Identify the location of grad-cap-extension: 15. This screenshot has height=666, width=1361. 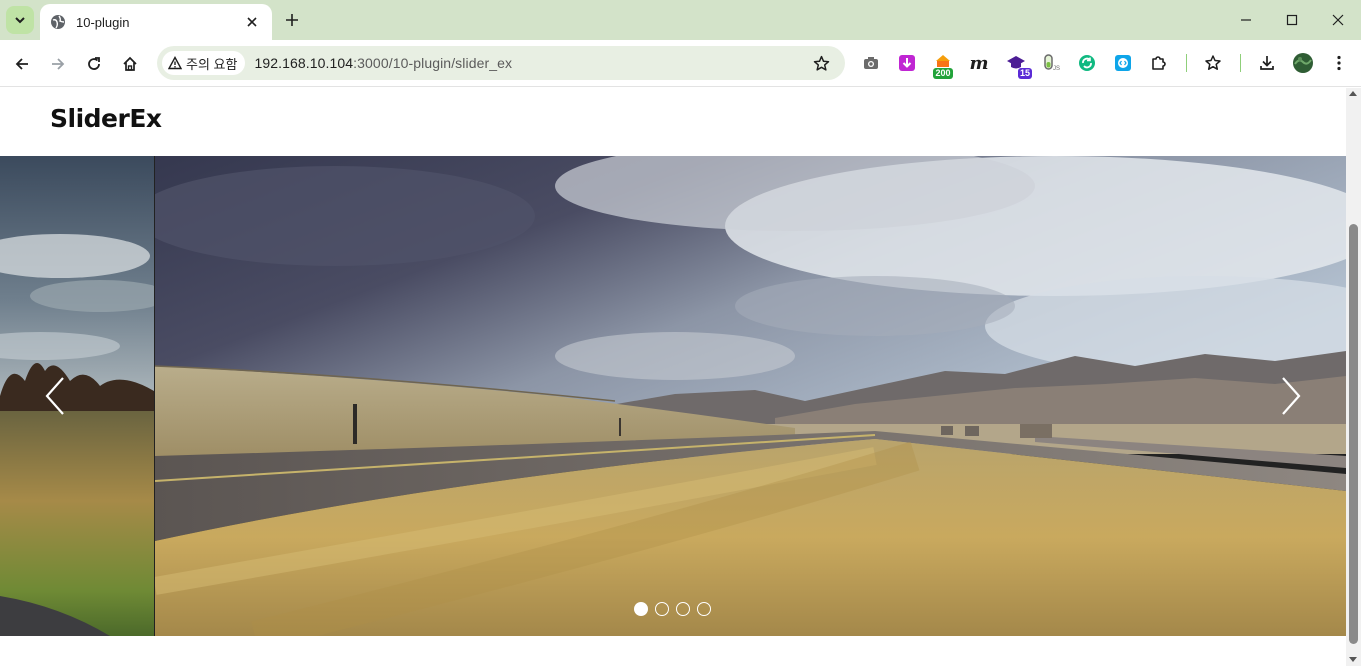
(1018, 65).